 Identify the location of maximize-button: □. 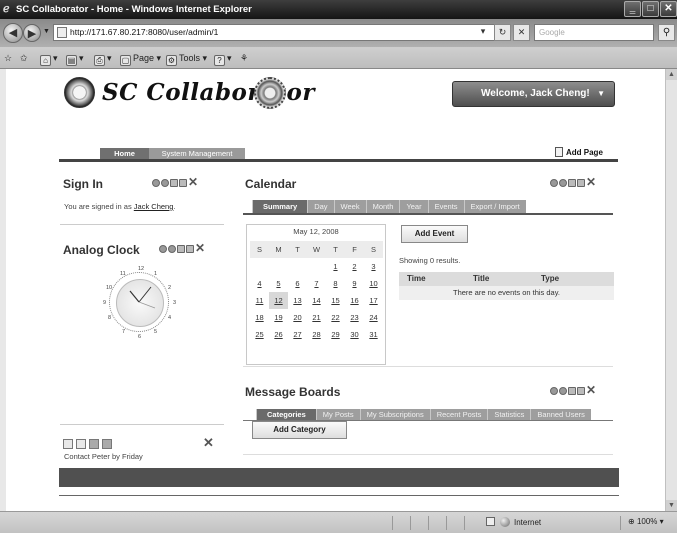
(650, 9).